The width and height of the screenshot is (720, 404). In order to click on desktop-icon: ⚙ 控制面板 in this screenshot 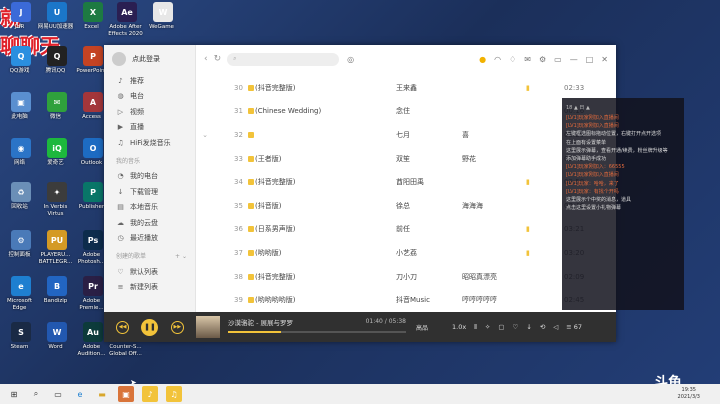, I will do `click(21, 252)`.